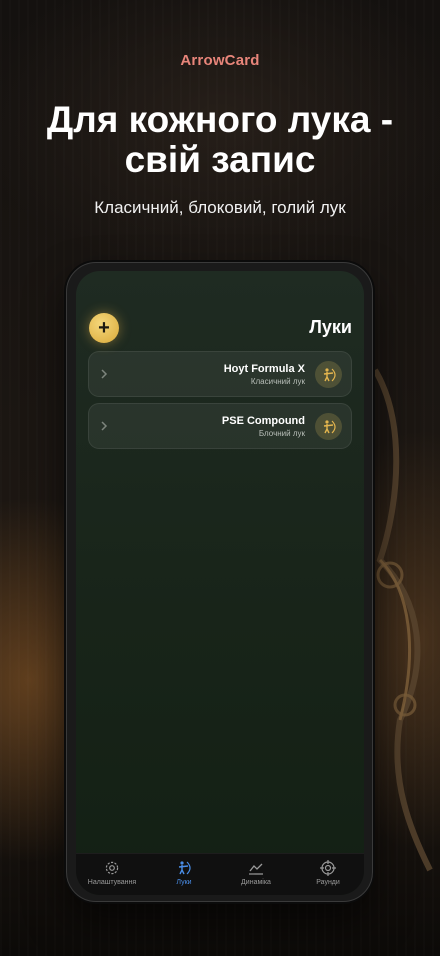 The image size is (440, 956). I want to click on headline-line-2: свій запис, so click(220, 159).